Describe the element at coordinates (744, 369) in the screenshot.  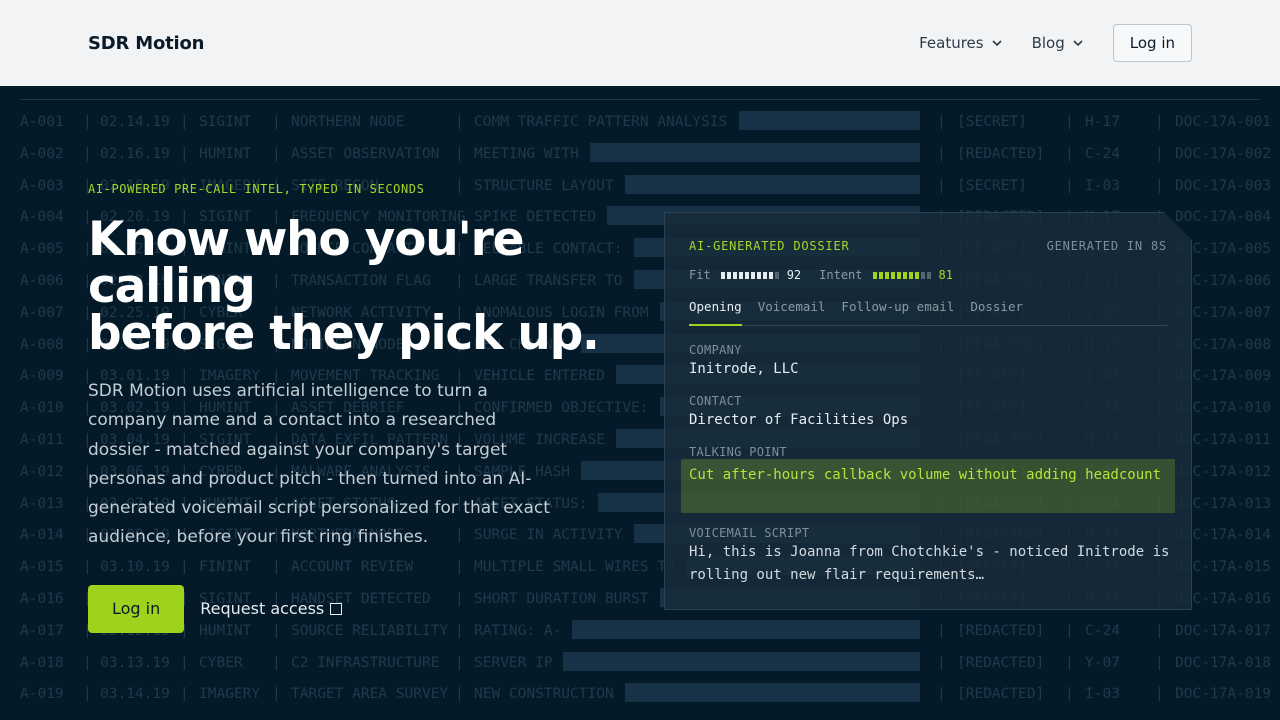
I see `company-value: Initrode, LLC` at that location.